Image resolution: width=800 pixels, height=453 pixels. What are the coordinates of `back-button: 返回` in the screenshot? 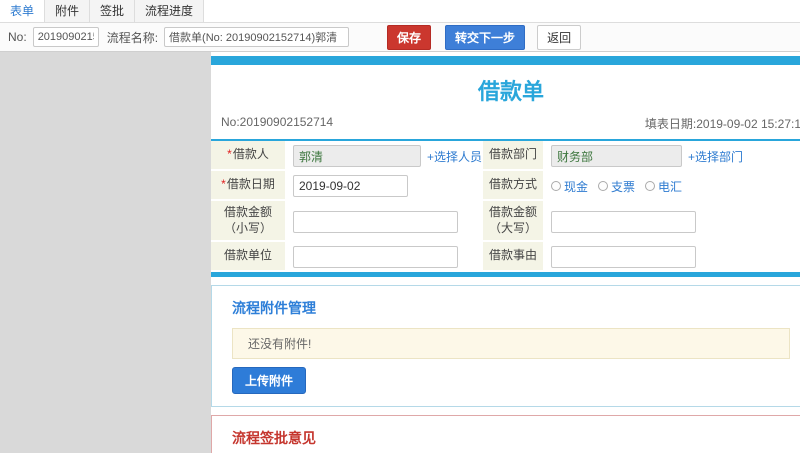 It's located at (559, 37).